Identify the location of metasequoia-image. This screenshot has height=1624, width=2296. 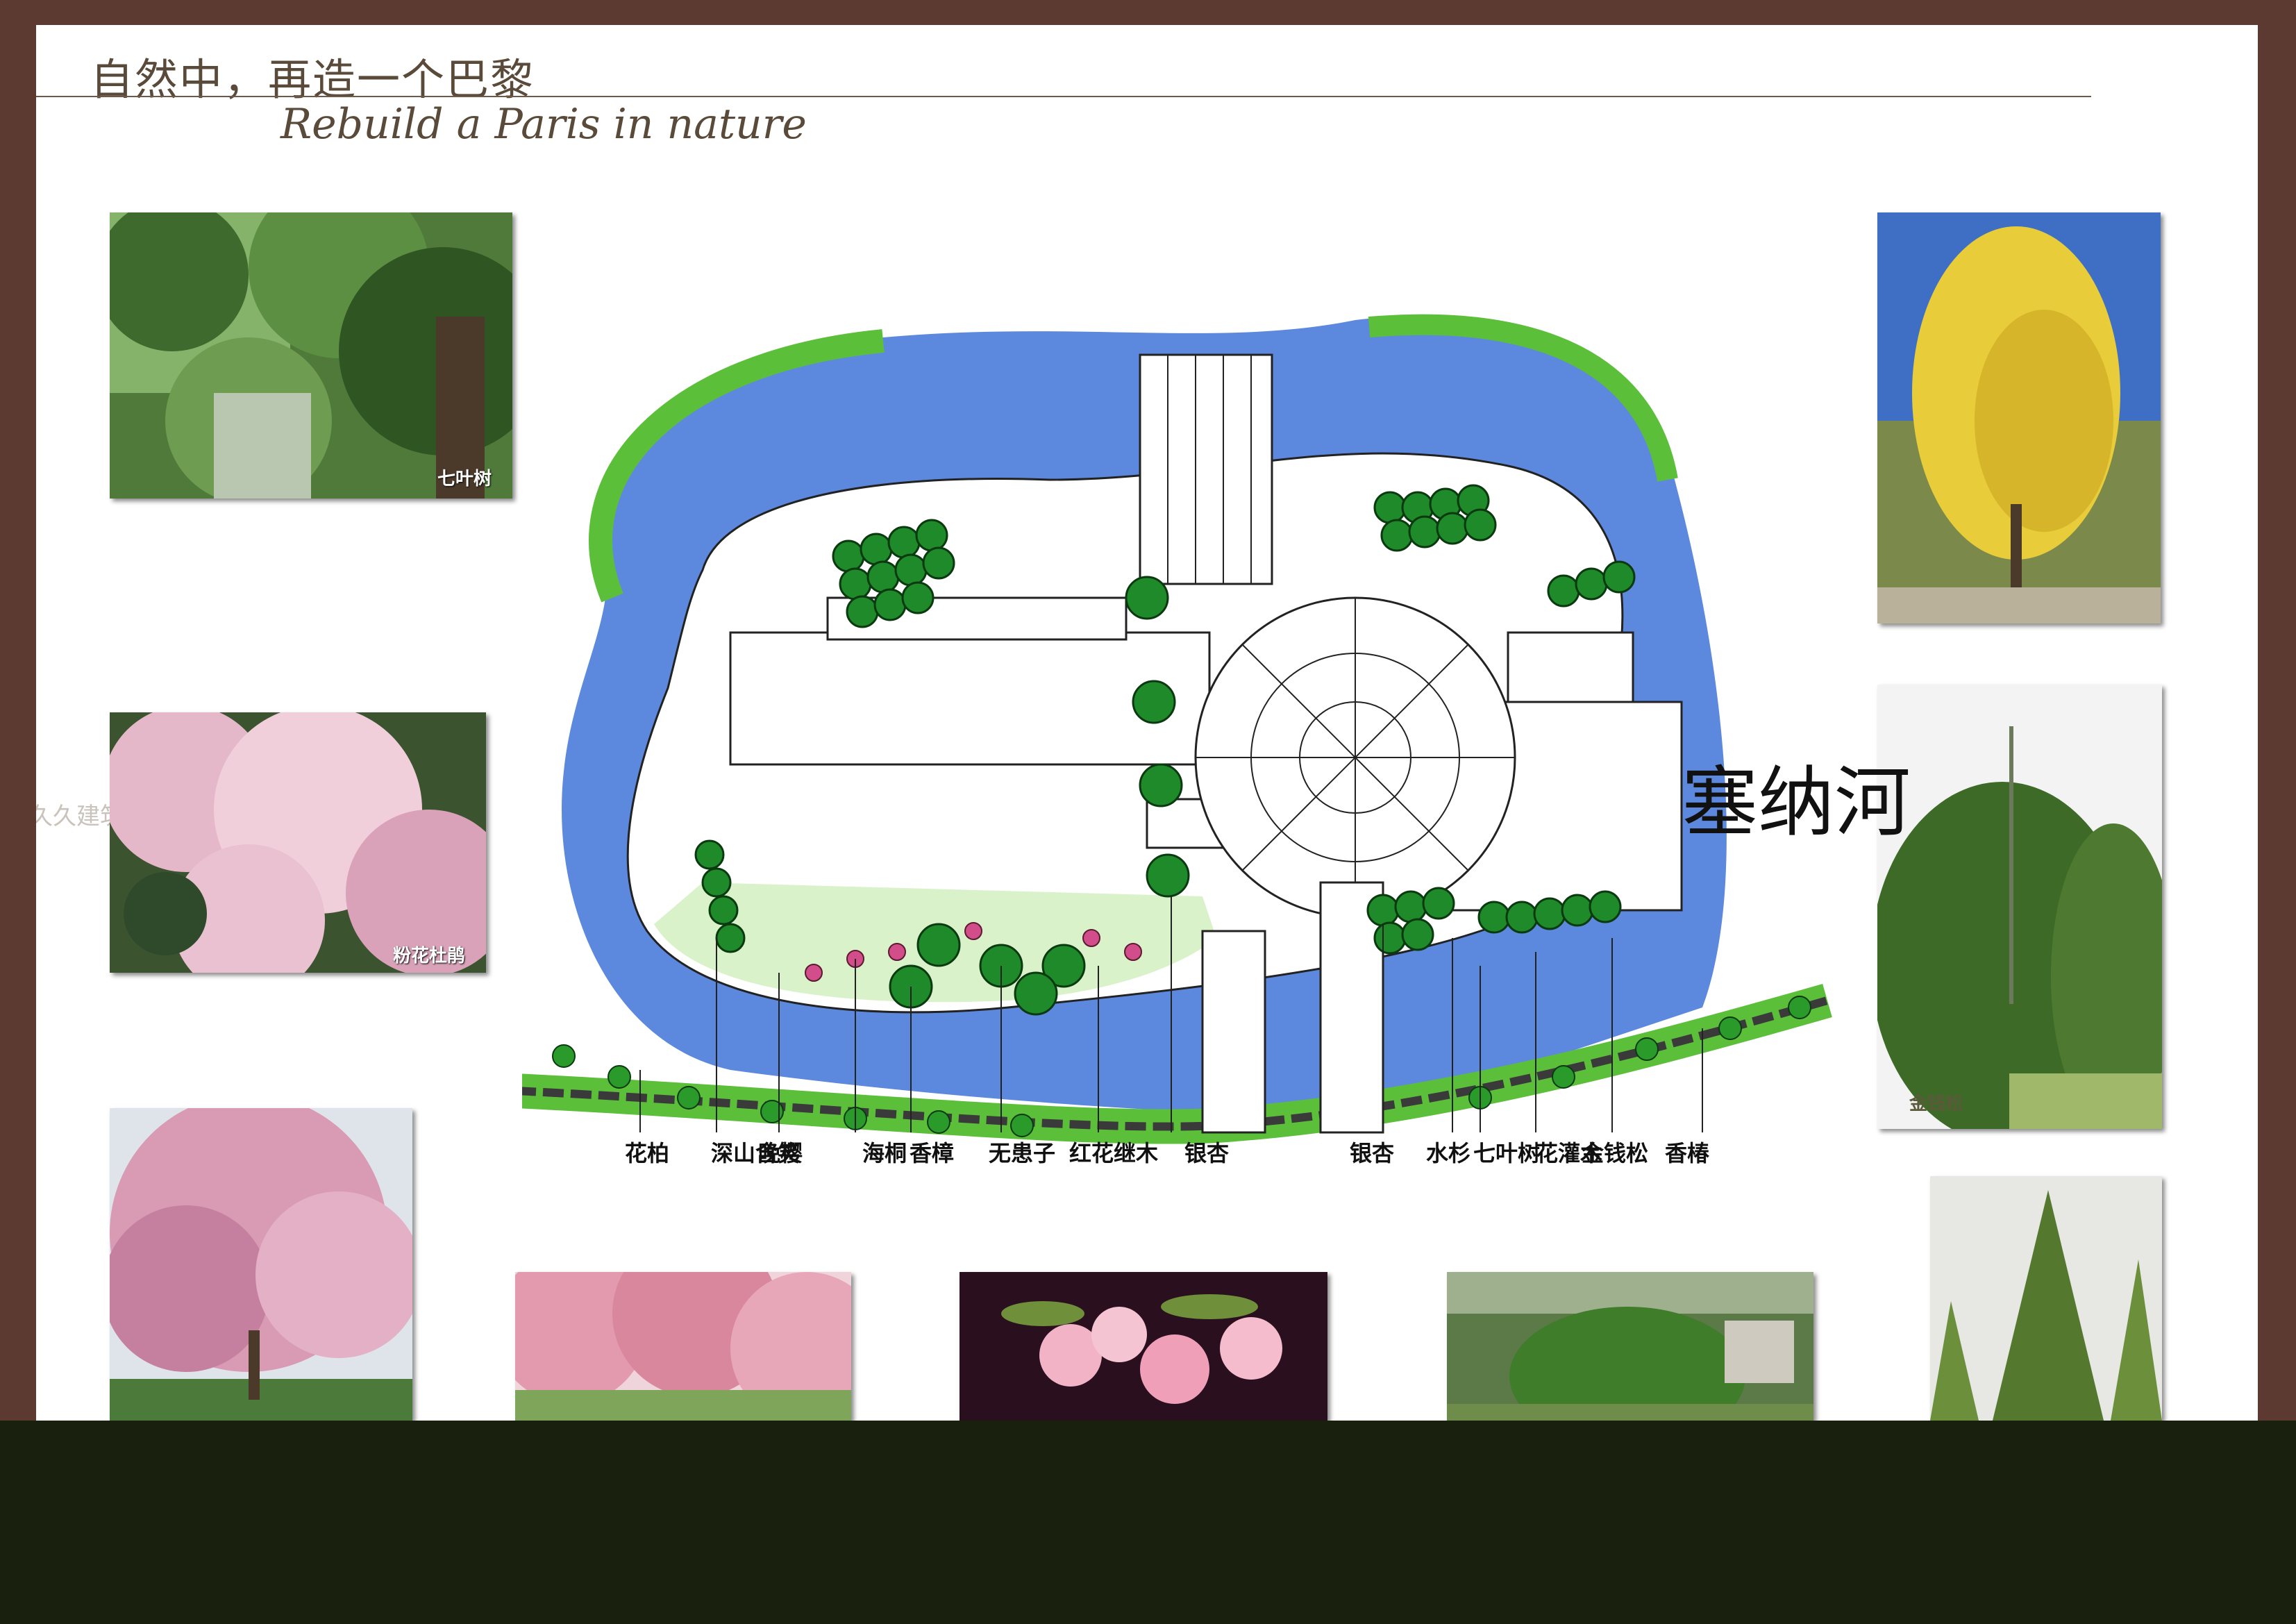
(2046, 1299).